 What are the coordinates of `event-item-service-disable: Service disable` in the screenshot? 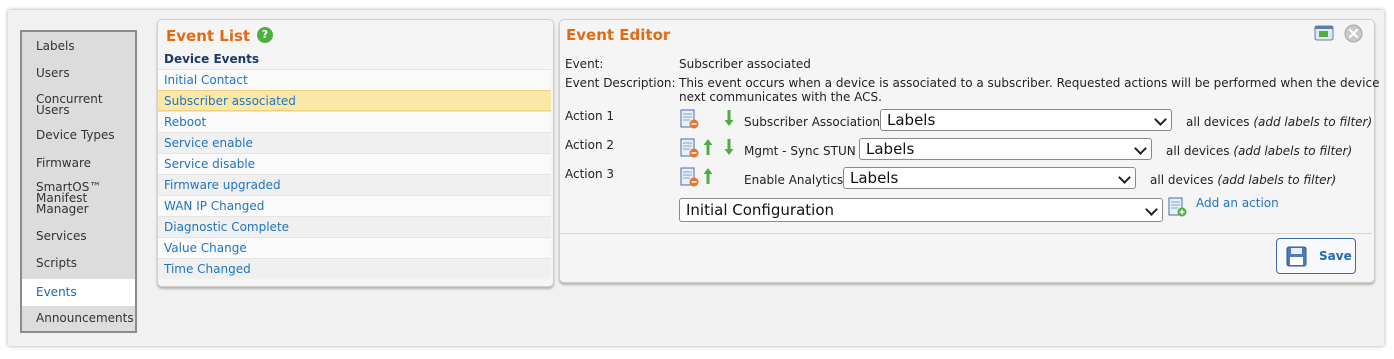 It's located at (354, 163).